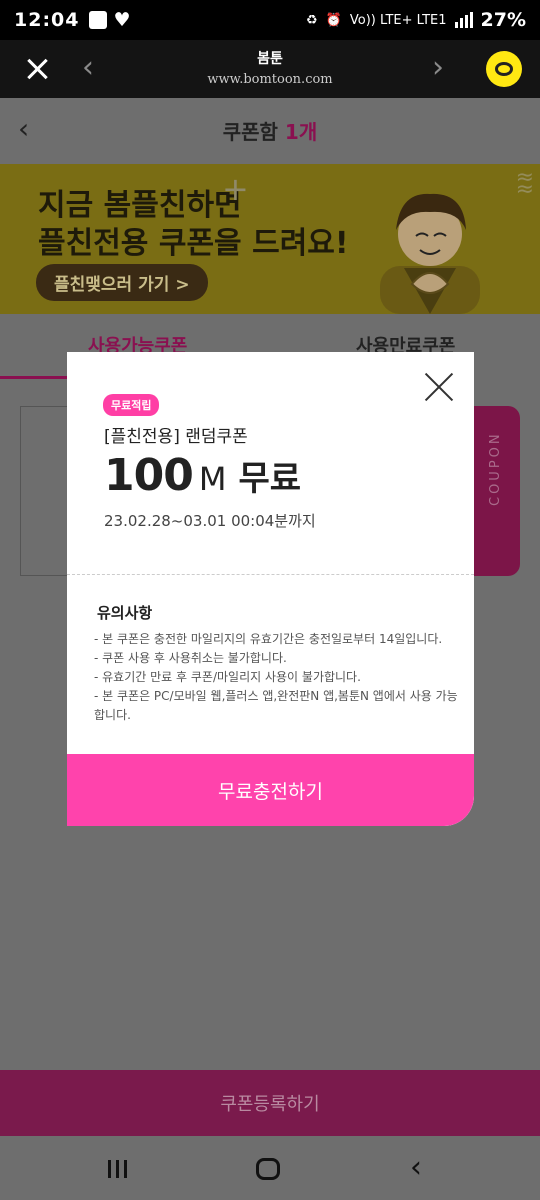 This screenshot has width=540, height=1200. I want to click on notice-item: - 유효기간 만료 후 쿠폰/마일리지 사용이 불가합니다., so click(227, 677).